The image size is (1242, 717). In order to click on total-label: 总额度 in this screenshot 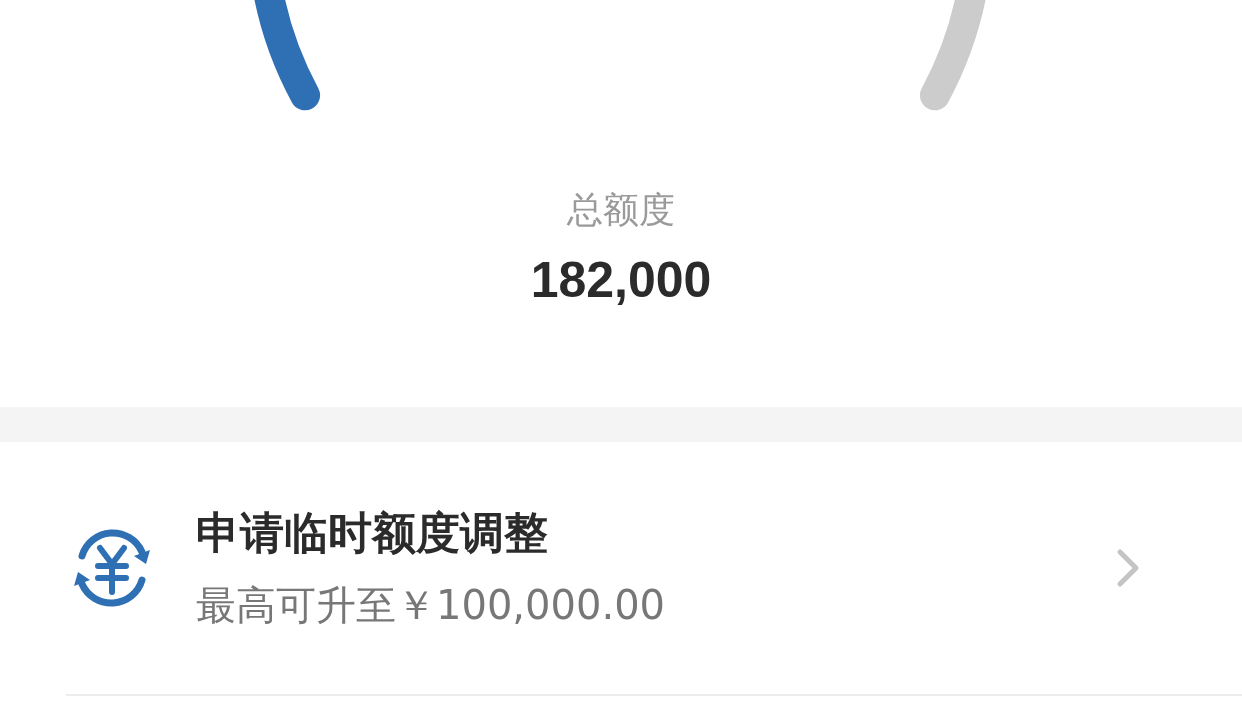, I will do `click(621, 210)`.